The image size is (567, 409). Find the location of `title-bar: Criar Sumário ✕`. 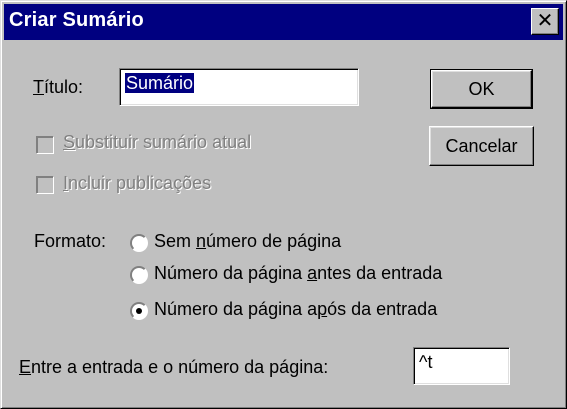

title-bar: Criar Sumário ✕ is located at coordinates (283, 22).